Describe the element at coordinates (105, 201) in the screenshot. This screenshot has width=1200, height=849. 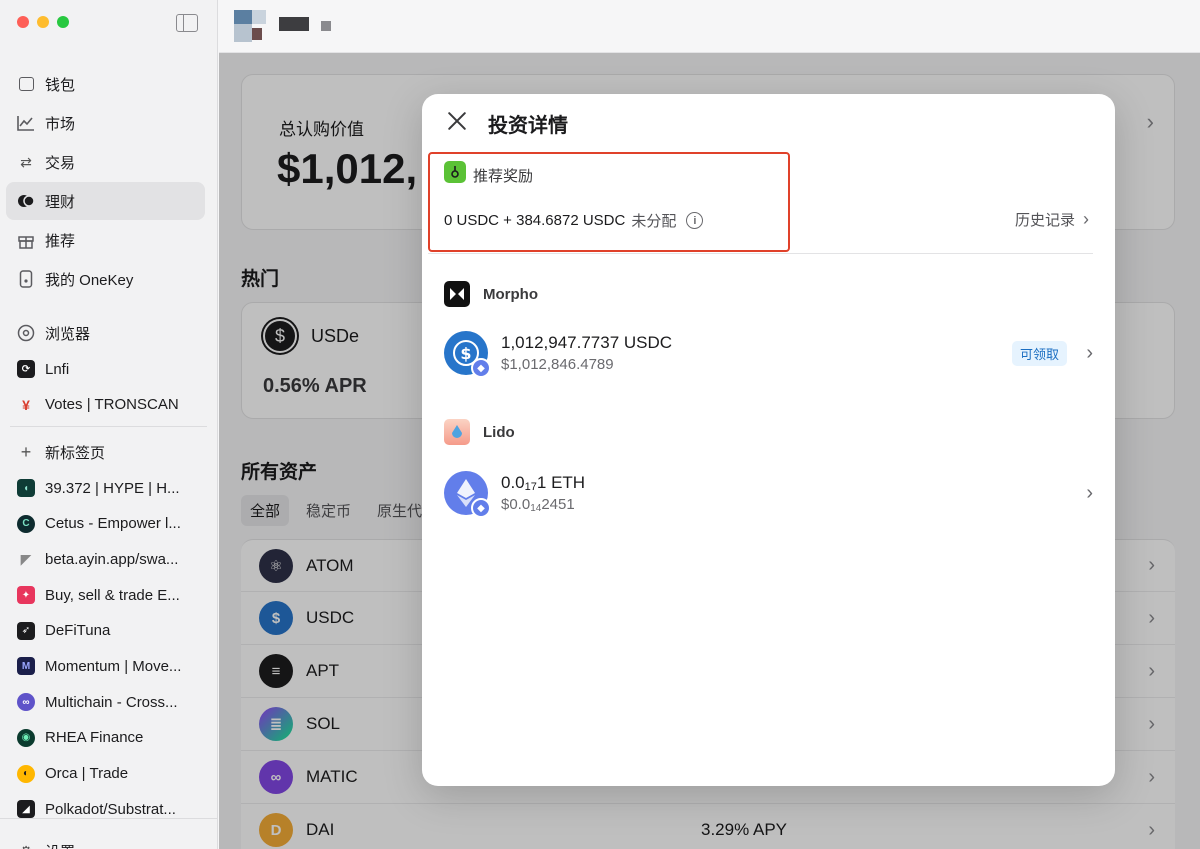
I see `sidebar-item-earn: 理财` at that location.